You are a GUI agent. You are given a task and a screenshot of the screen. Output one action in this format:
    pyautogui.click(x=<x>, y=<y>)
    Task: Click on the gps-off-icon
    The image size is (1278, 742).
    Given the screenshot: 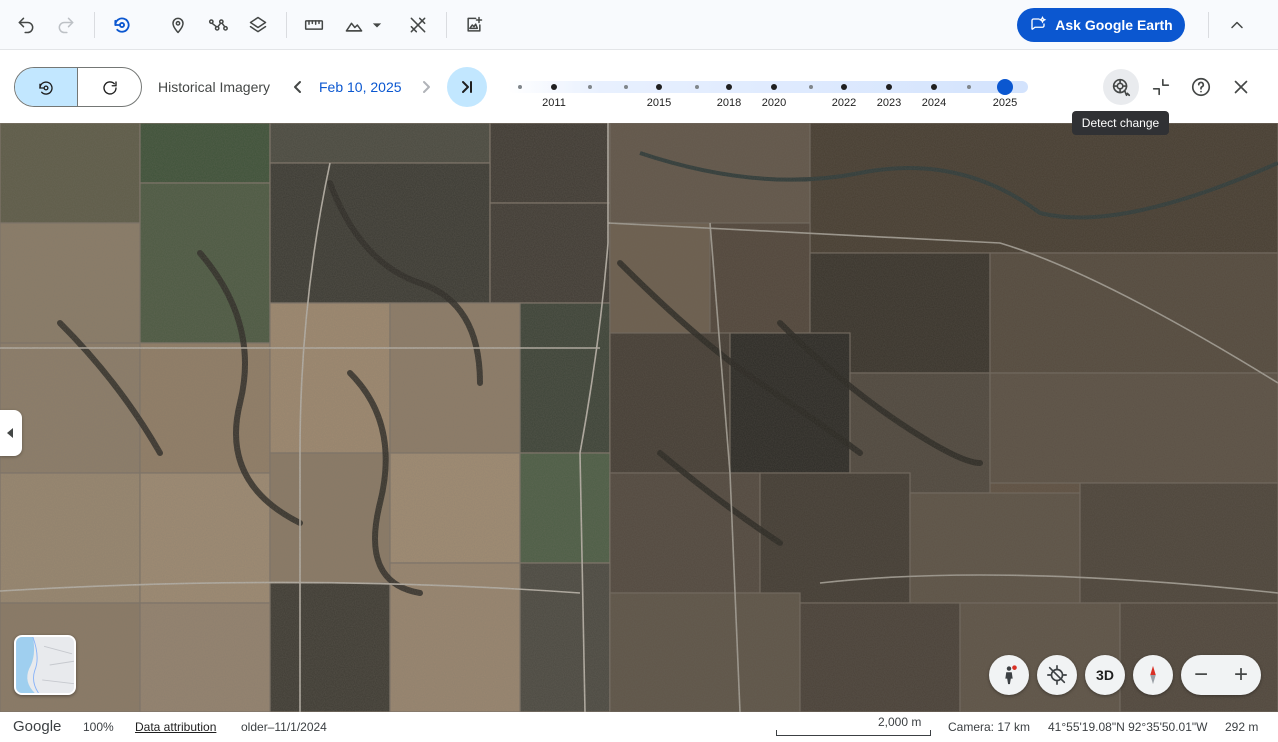 What is the action you would take?
    pyautogui.click(x=1057, y=675)
    